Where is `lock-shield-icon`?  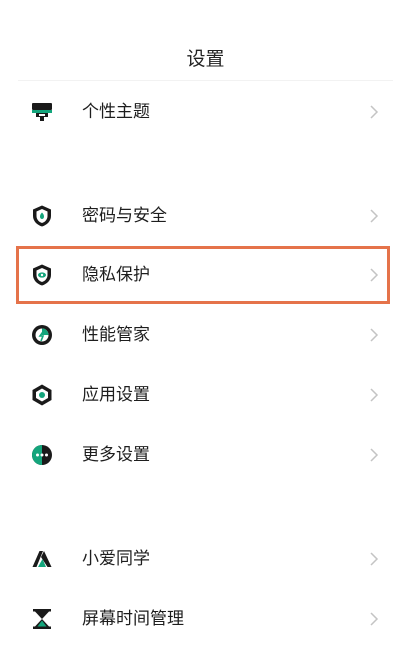
lock-shield-icon is located at coordinates (42, 216).